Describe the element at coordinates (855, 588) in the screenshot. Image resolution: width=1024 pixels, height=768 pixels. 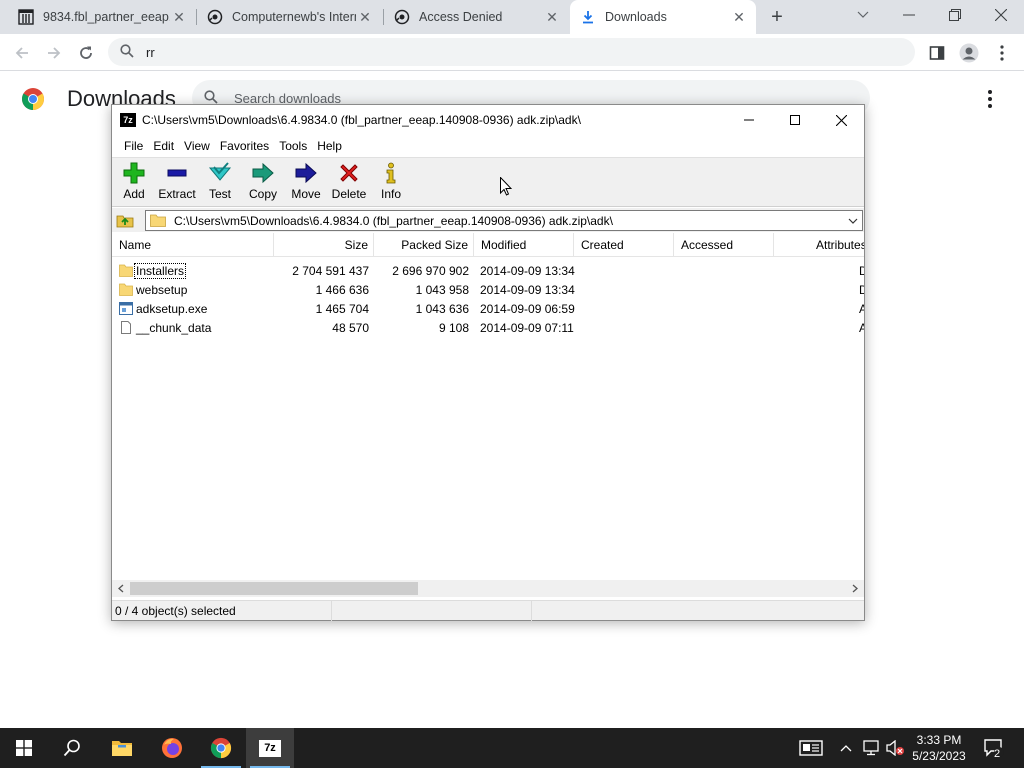
I see `scroll-right-icon` at that location.